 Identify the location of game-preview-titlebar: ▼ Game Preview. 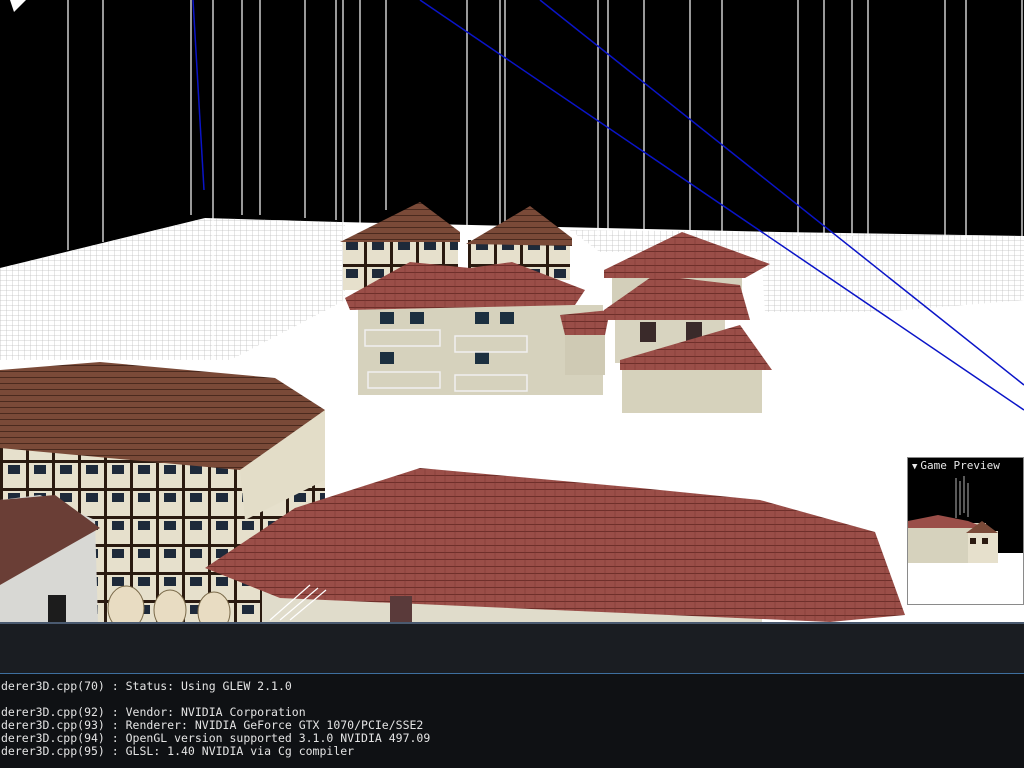
(965, 465).